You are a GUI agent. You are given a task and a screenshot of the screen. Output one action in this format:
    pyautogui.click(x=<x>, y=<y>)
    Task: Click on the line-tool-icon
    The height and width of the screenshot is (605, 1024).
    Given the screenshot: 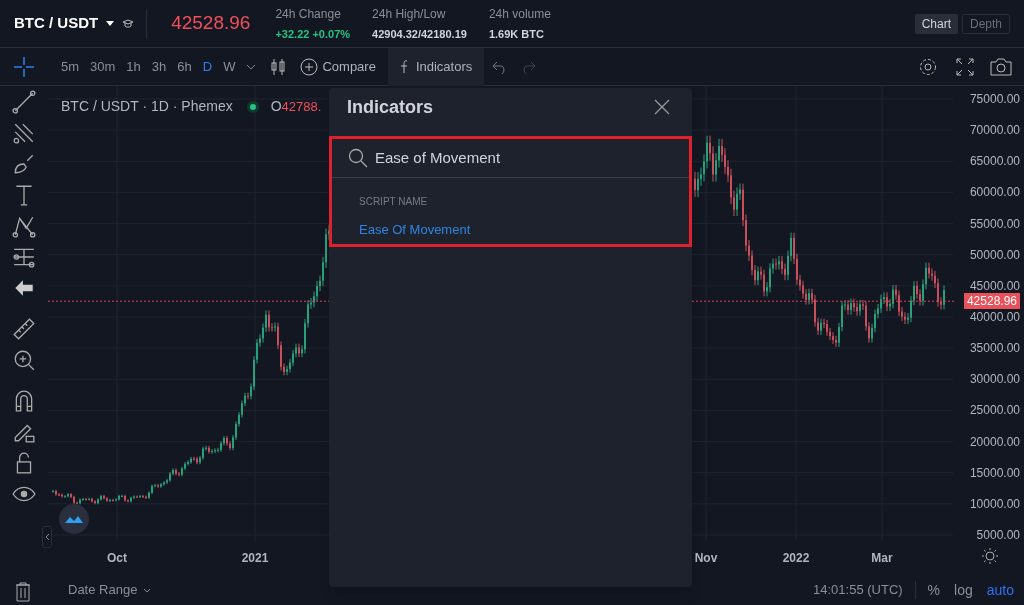 What is the action you would take?
    pyautogui.click(x=24, y=102)
    